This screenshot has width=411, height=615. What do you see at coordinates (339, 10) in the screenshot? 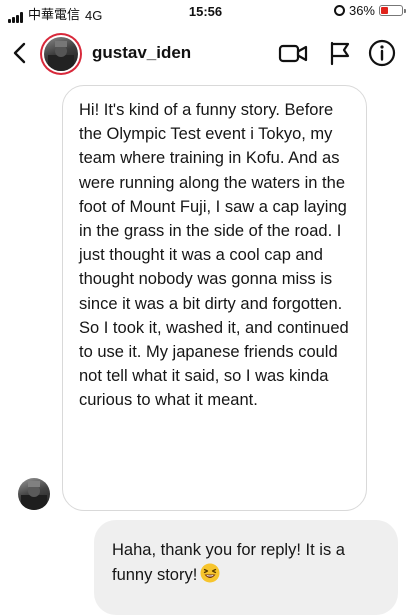
I see `alarm-clock-icon` at bounding box center [339, 10].